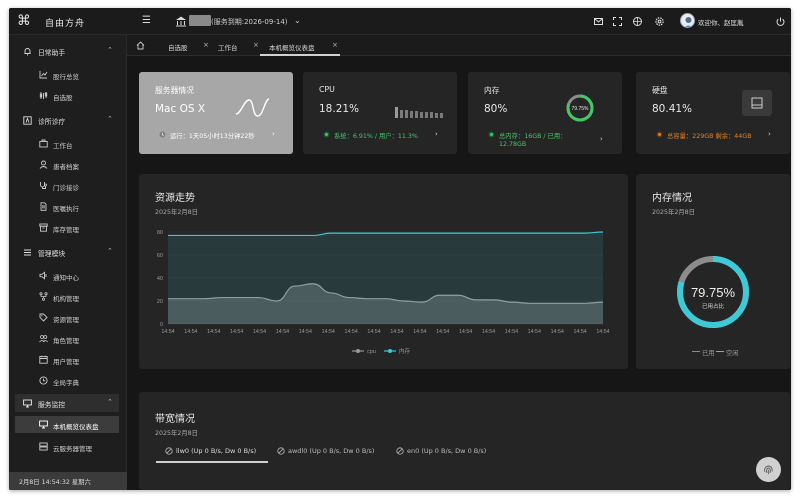  I want to click on memory-gauge-caption: 已用占比, so click(713, 306).